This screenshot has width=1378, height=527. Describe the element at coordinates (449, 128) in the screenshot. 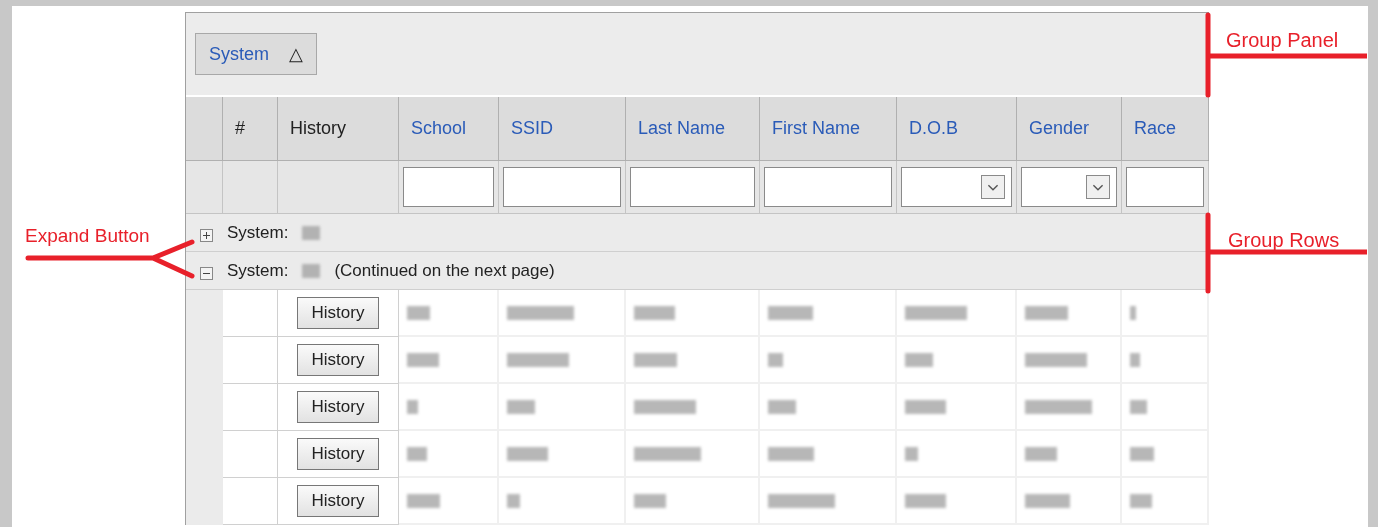

I see `column-header: School` at that location.